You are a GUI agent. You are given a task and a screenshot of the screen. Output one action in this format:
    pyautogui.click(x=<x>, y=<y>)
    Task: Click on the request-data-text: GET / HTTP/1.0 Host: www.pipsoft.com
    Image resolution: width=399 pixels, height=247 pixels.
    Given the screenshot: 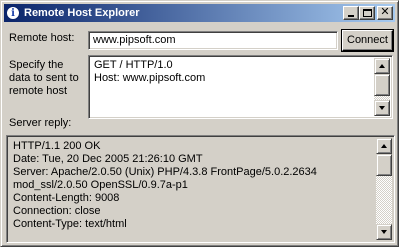 What is the action you would take?
    pyautogui.click(x=150, y=71)
    